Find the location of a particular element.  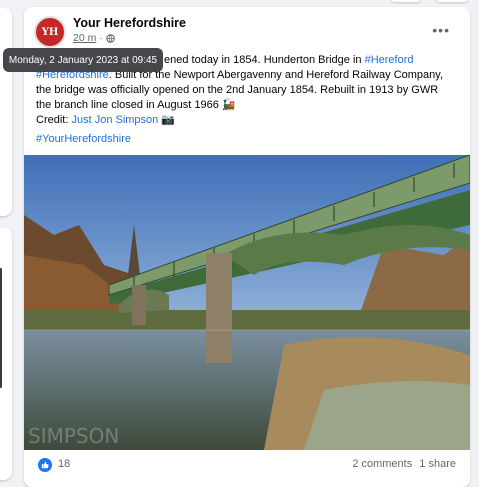

avatar-text: YH is located at coordinates (50, 32).